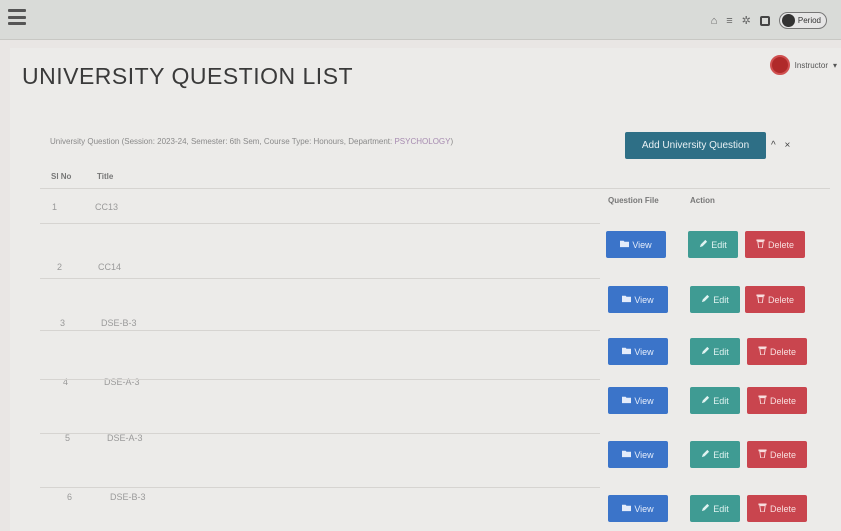  I want to click on collapse-close-icons: ^ ×, so click(782, 145).